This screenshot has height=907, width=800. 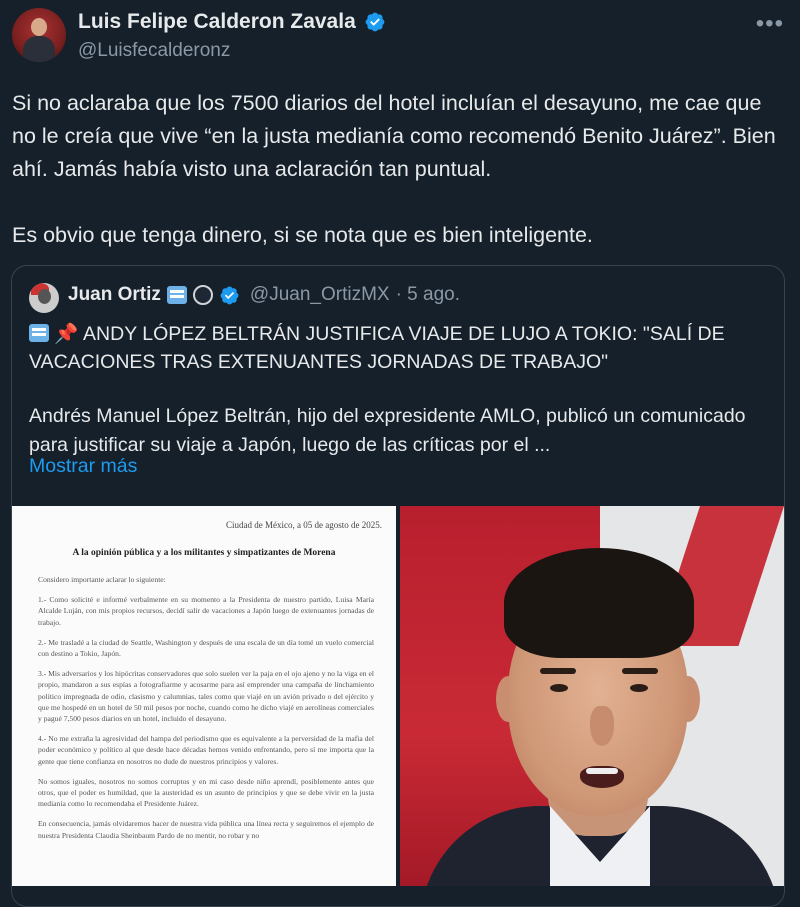 I want to click on tweet-author-row: Luis Felipe Calderon Zavala, so click(x=232, y=22).